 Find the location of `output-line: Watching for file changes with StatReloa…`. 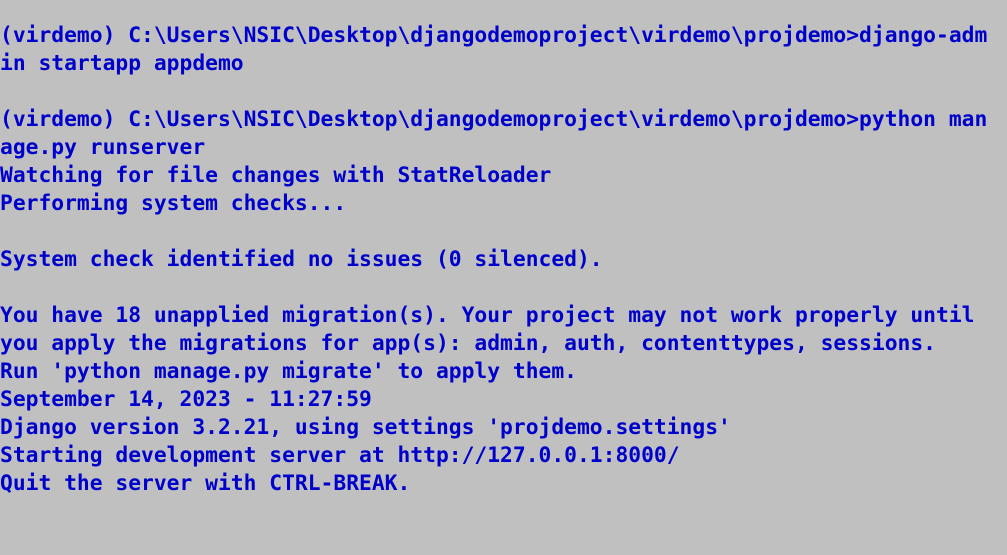

output-line: Watching for file changes with StatReloa… is located at coordinates (276, 175).